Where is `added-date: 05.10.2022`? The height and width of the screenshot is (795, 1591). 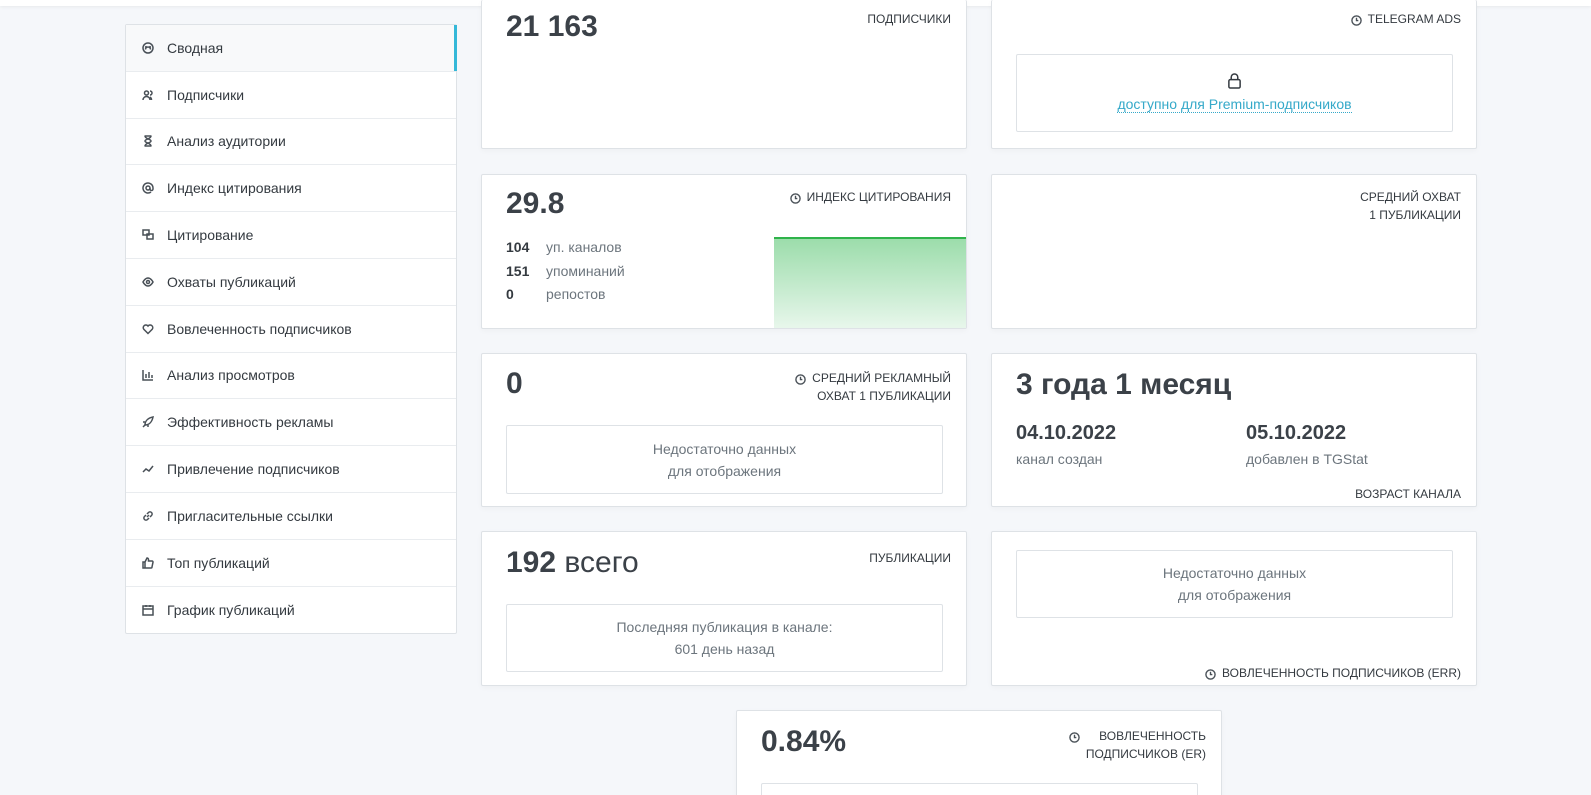 added-date: 05.10.2022 is located at coordinates (1296, 433).